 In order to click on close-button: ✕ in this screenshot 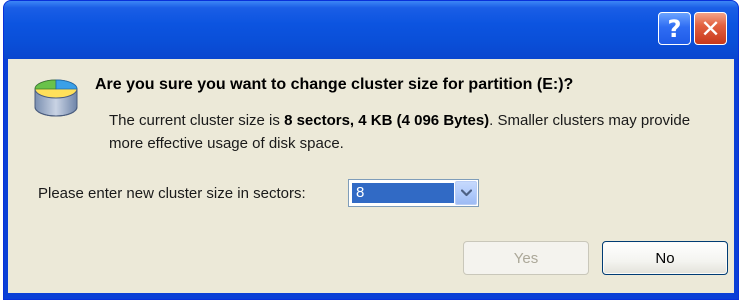, I will do `click(710, 28)`.